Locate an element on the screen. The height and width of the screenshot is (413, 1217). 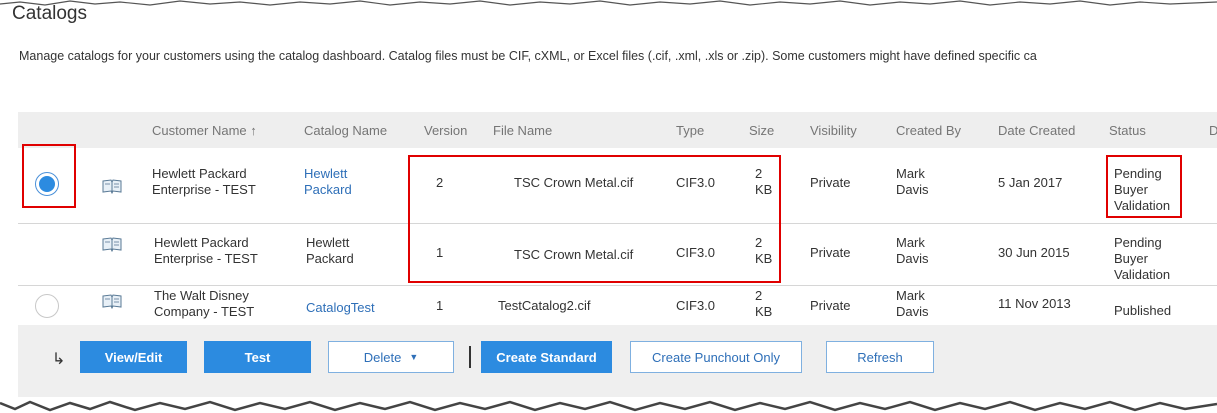
header-file-name: File Name is located at coordinates (522, 130).